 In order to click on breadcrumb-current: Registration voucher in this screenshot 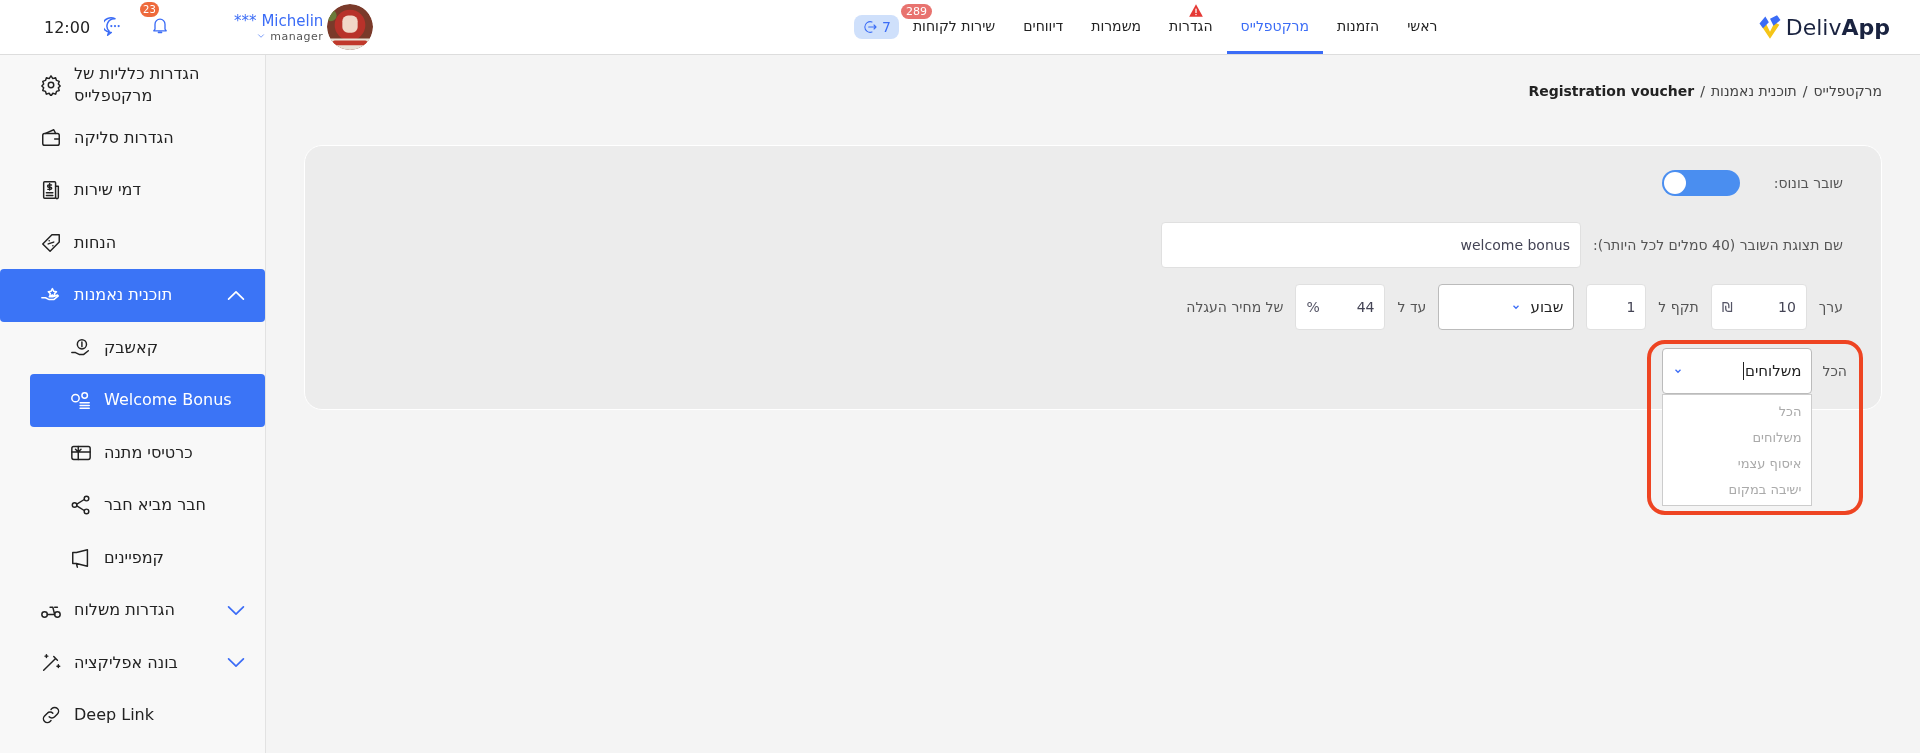, I will do `click(1611, 91)`.